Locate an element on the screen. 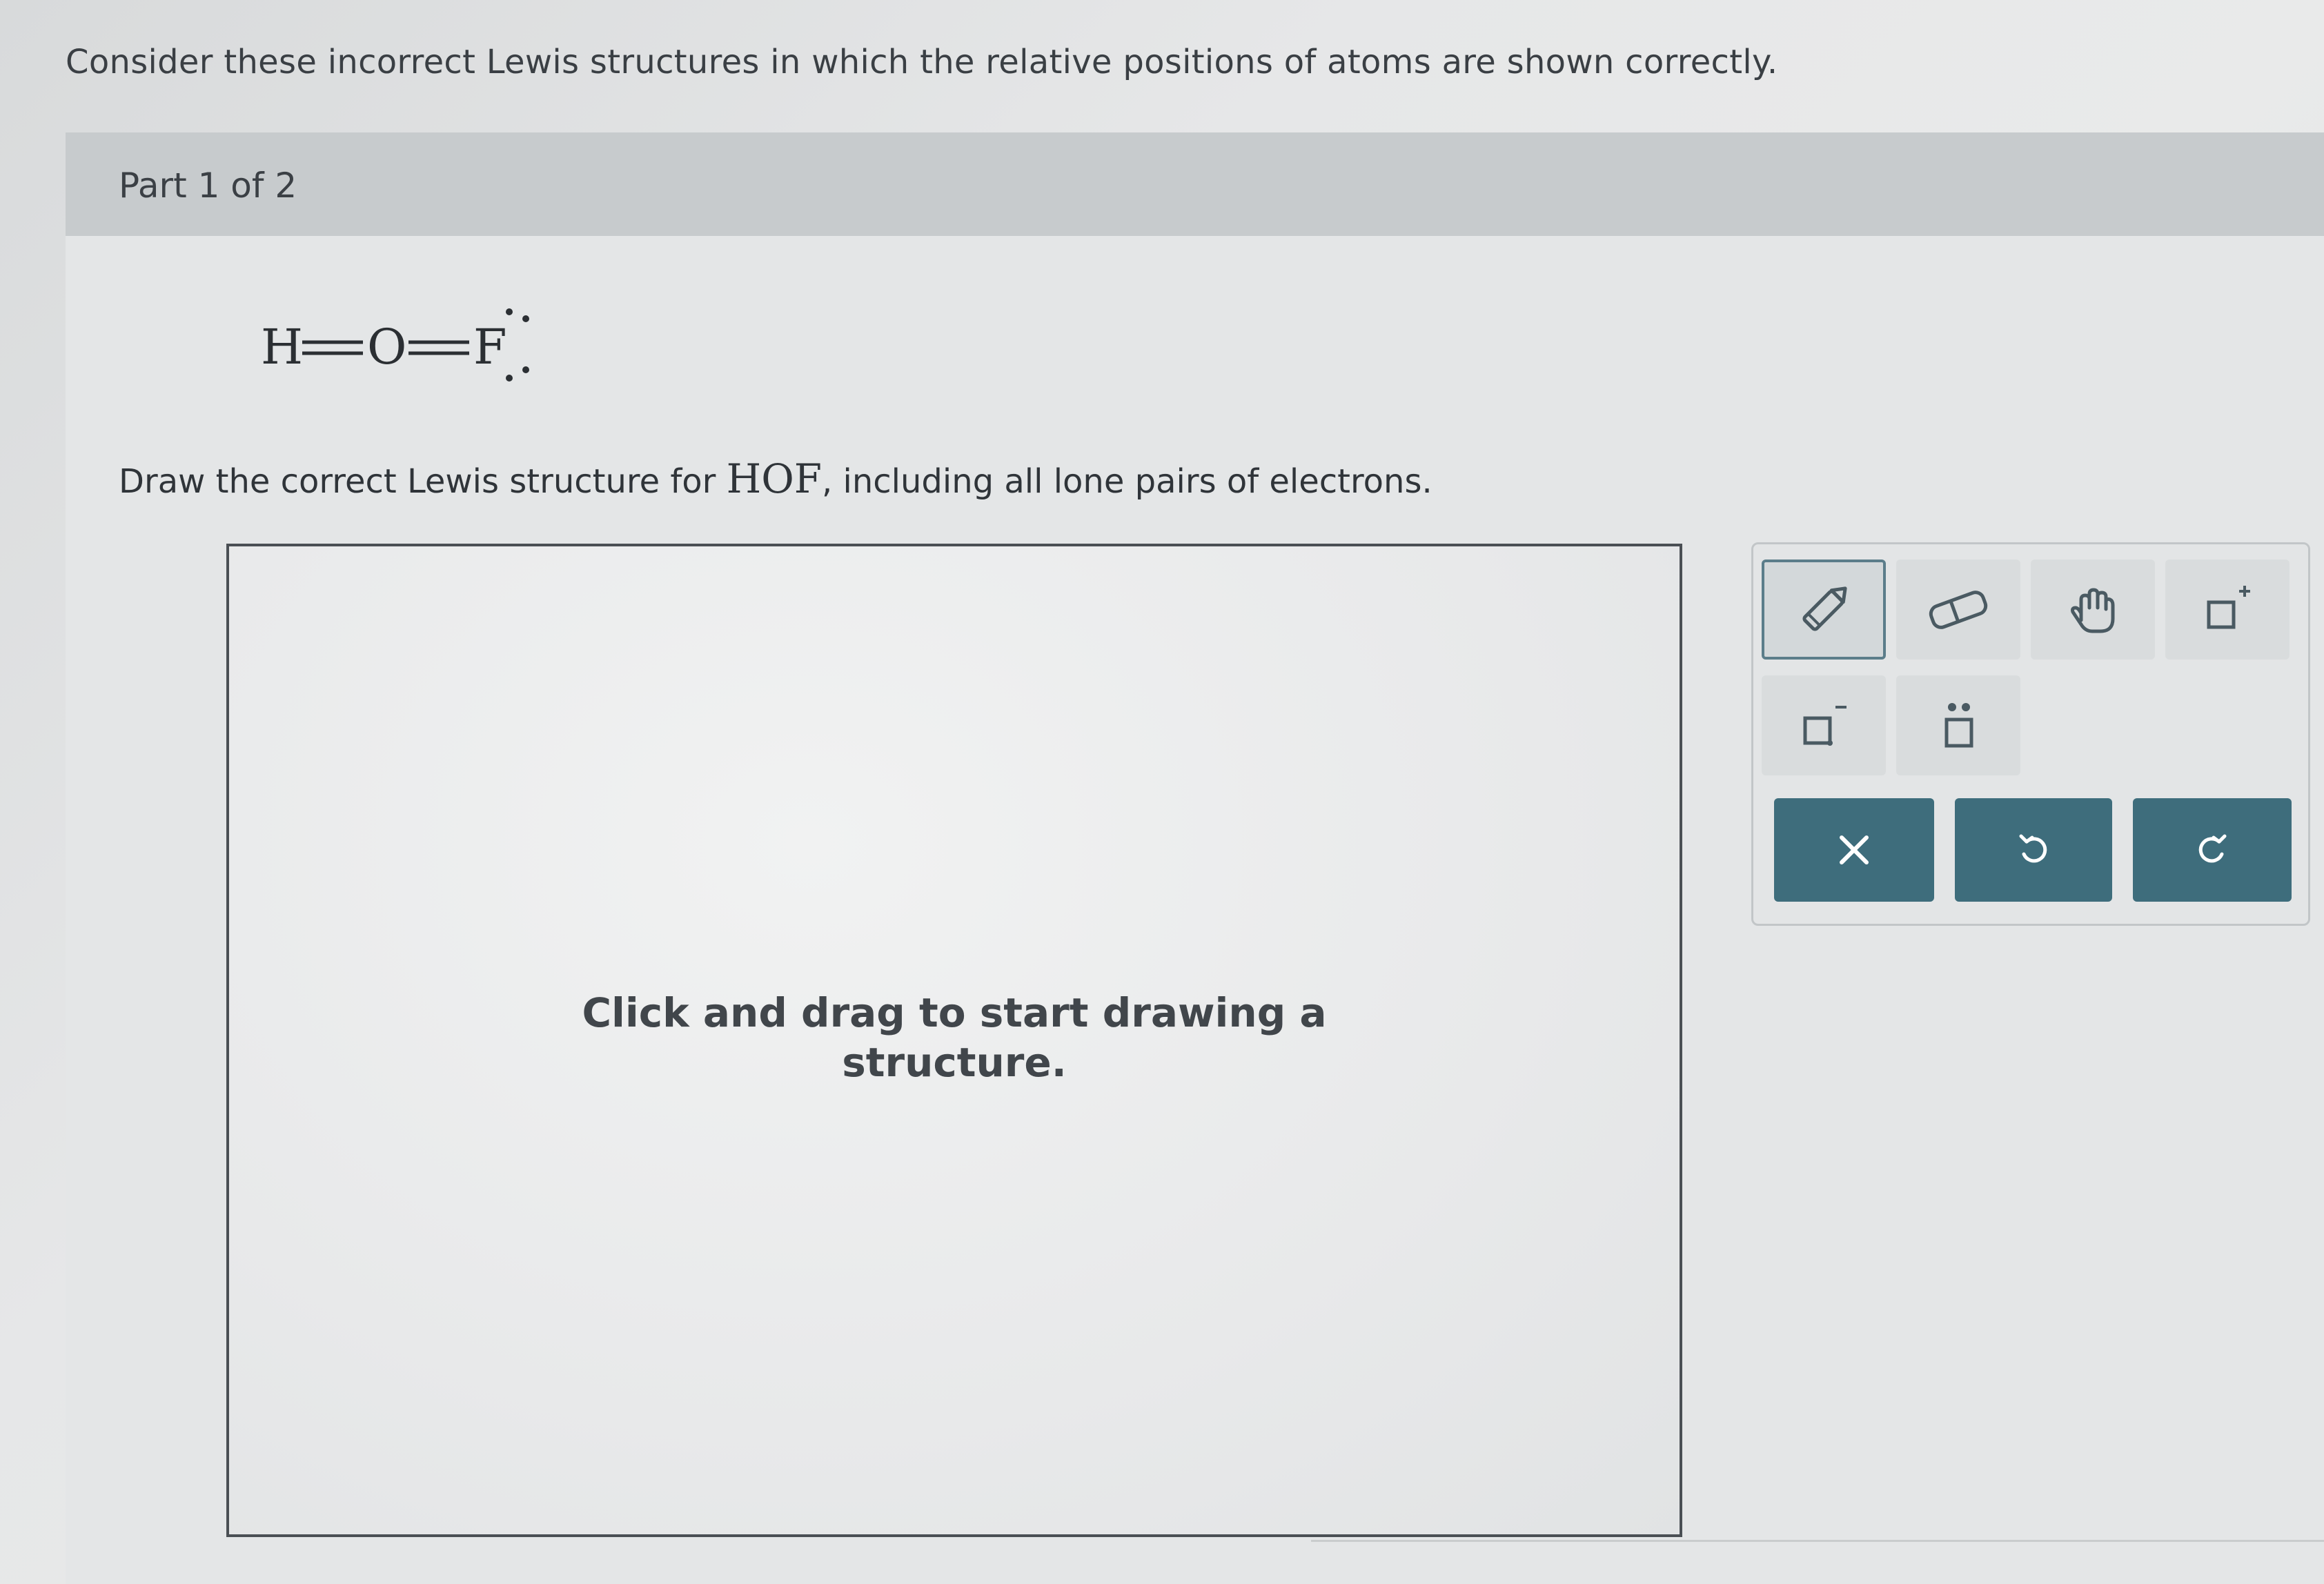 This screenshot has width=2324, height=1584. clear-icon is located at coordinates (1854, 849).